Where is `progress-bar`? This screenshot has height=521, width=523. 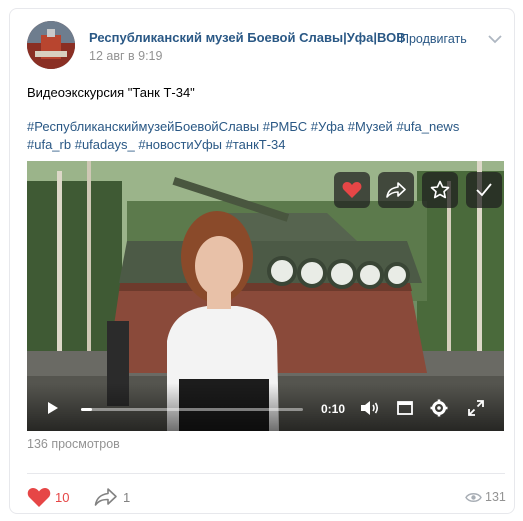
progress-bar is located at coordinates (192, 409).